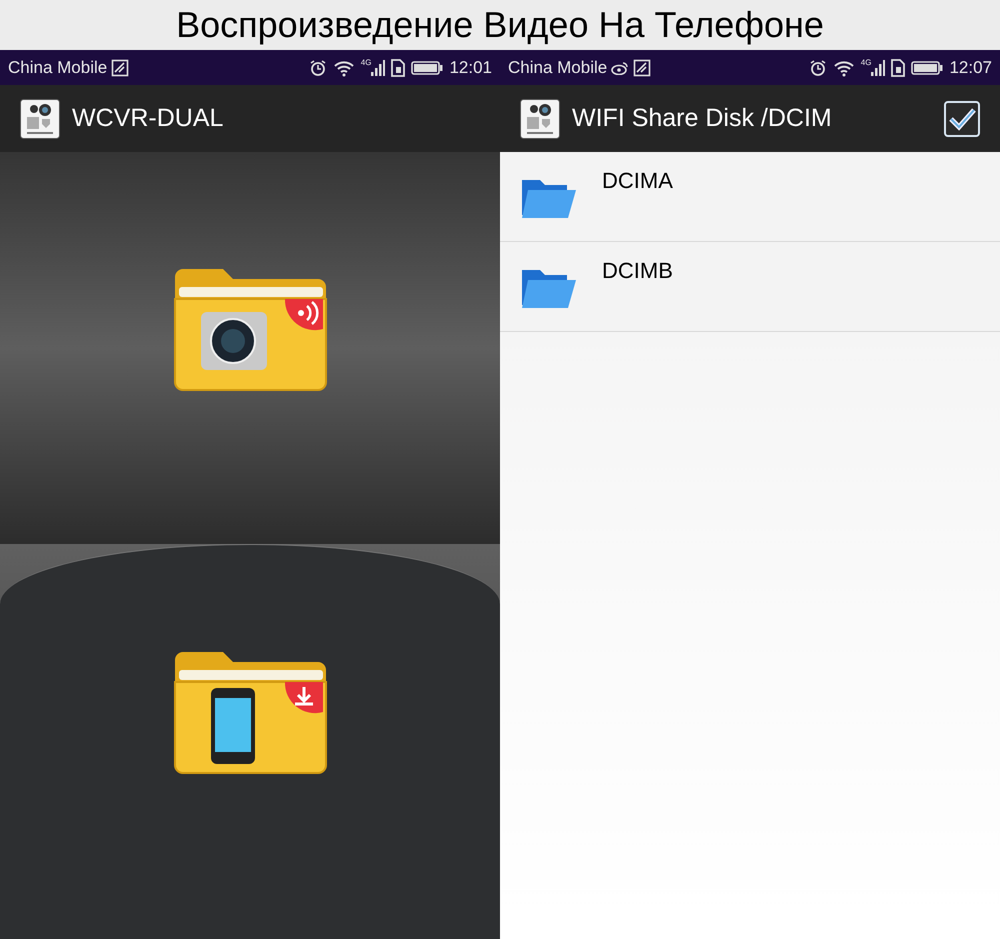  What do you see at coordinates (470, 67) in the screenshot?
I see `clock-time: 12:01` at bounding box center [470, 67].